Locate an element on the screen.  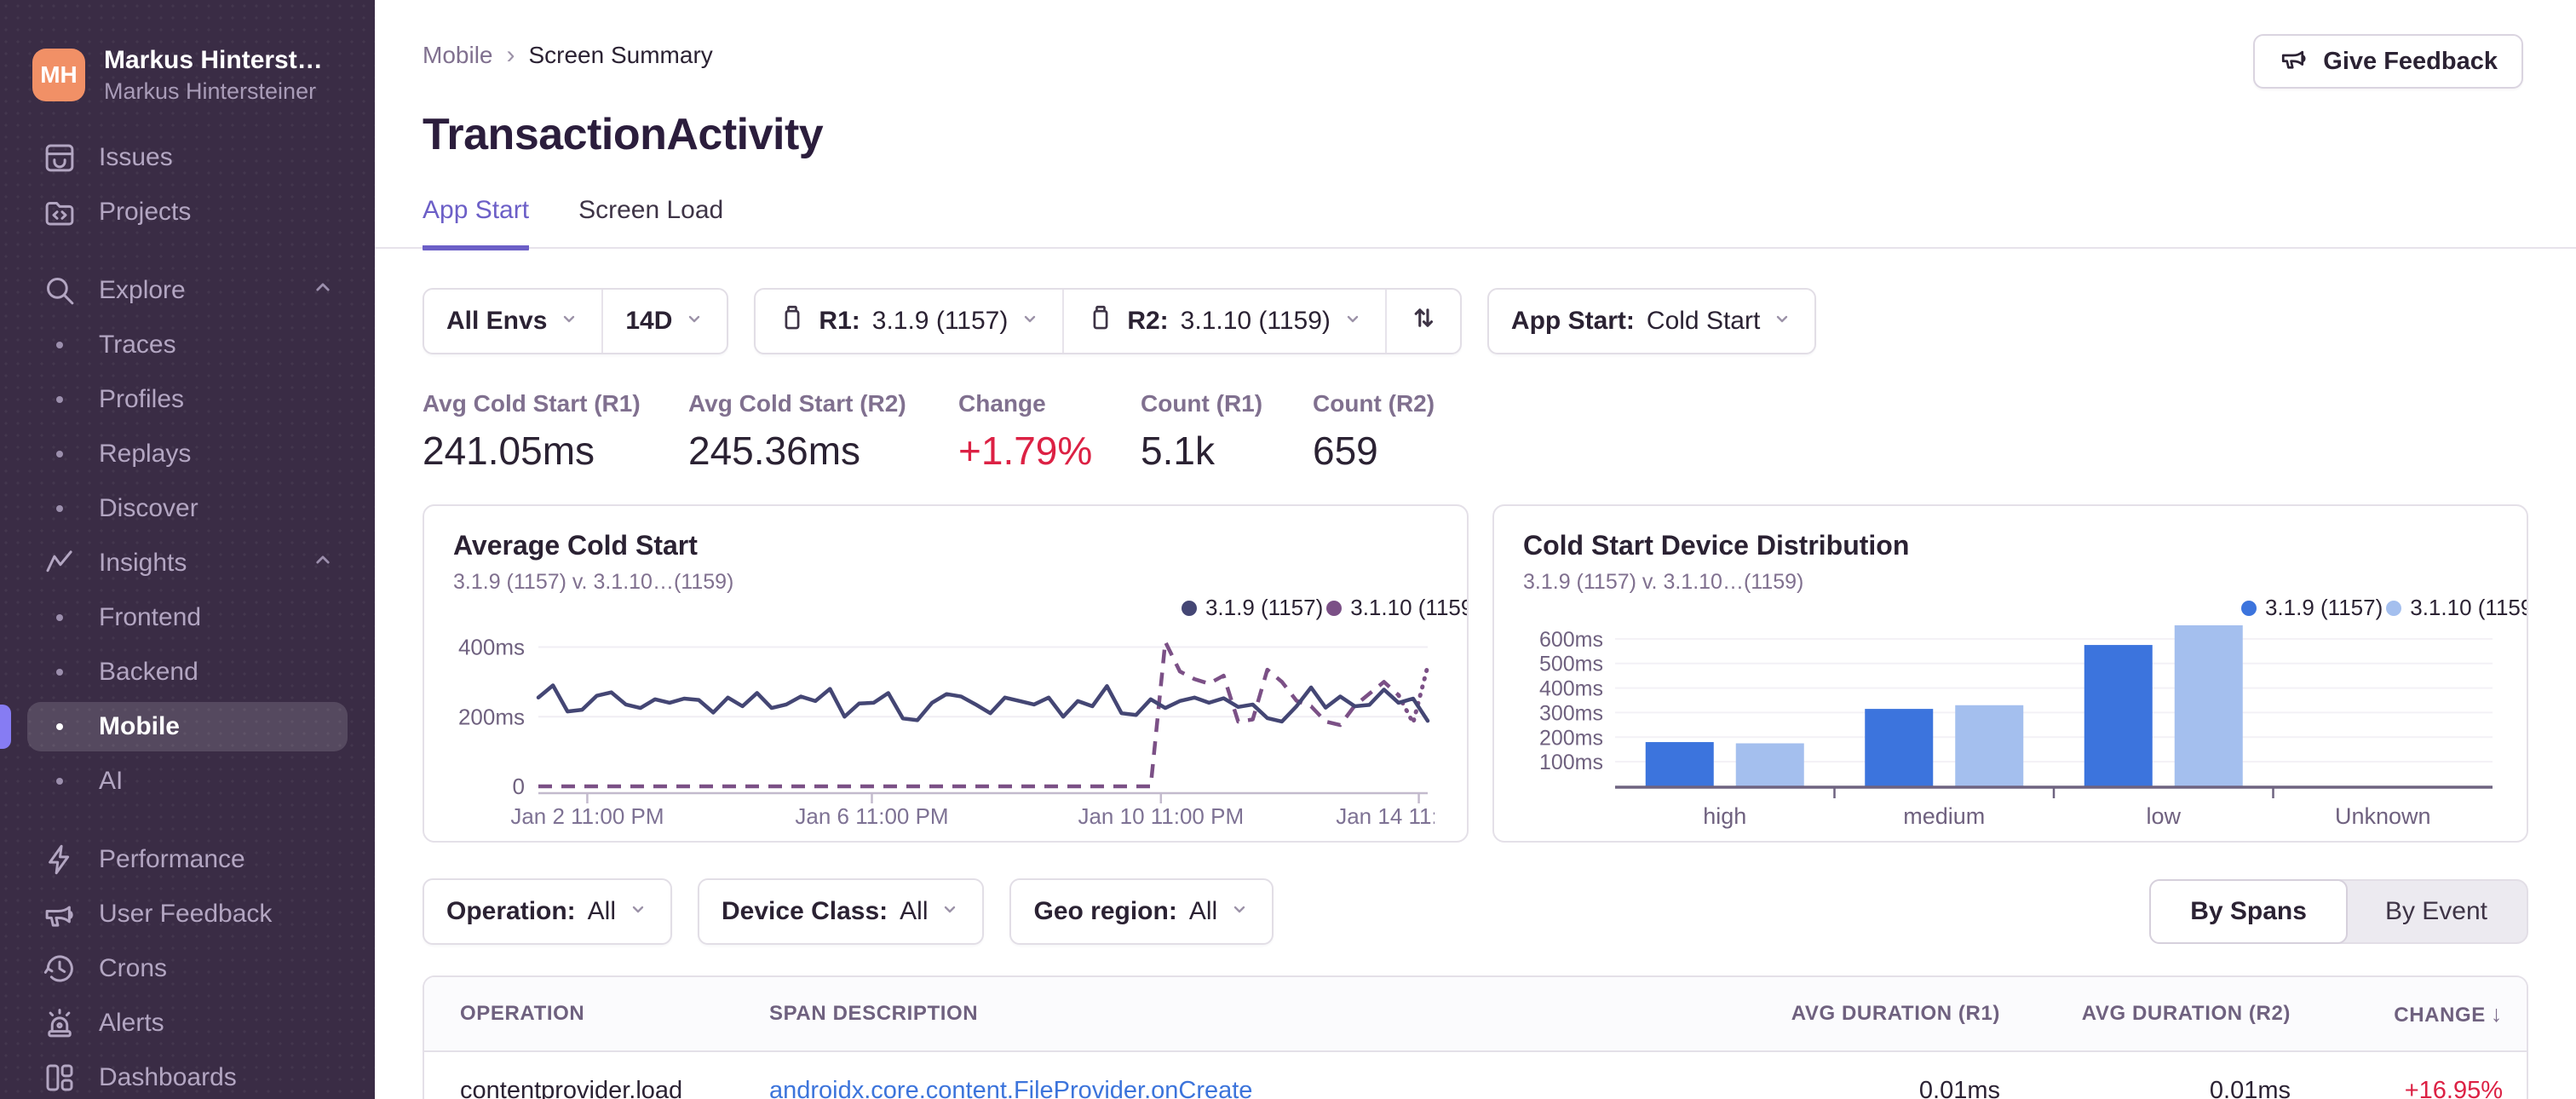
toggle-by-spans: By Spans is located at coordinates (2249, 912).